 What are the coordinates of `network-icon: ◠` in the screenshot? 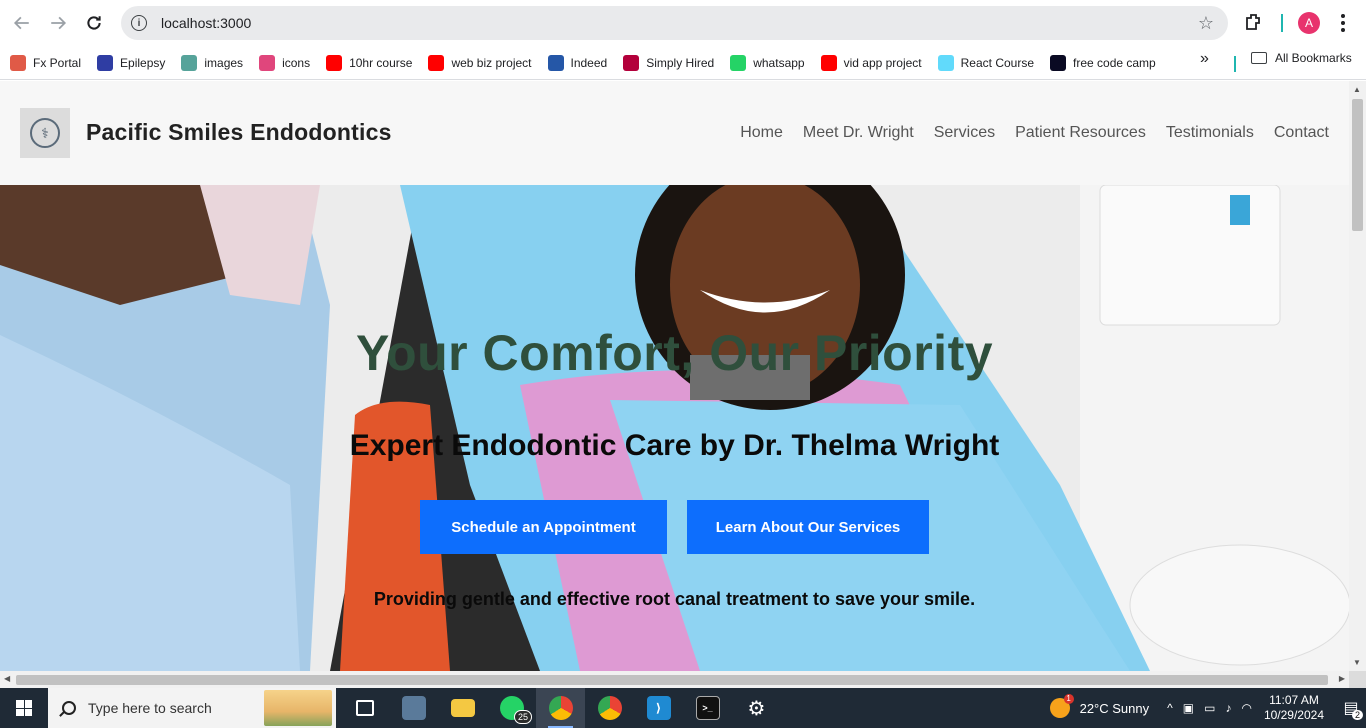 It's located at (1246, 708).